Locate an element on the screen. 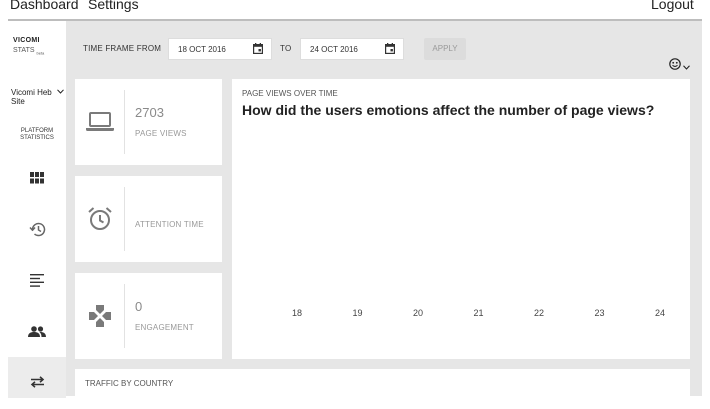 The height and width of the screenshot is (409, 710). engagement-card: 0 ENGAGEMENT is located at coordinates (148, 316).